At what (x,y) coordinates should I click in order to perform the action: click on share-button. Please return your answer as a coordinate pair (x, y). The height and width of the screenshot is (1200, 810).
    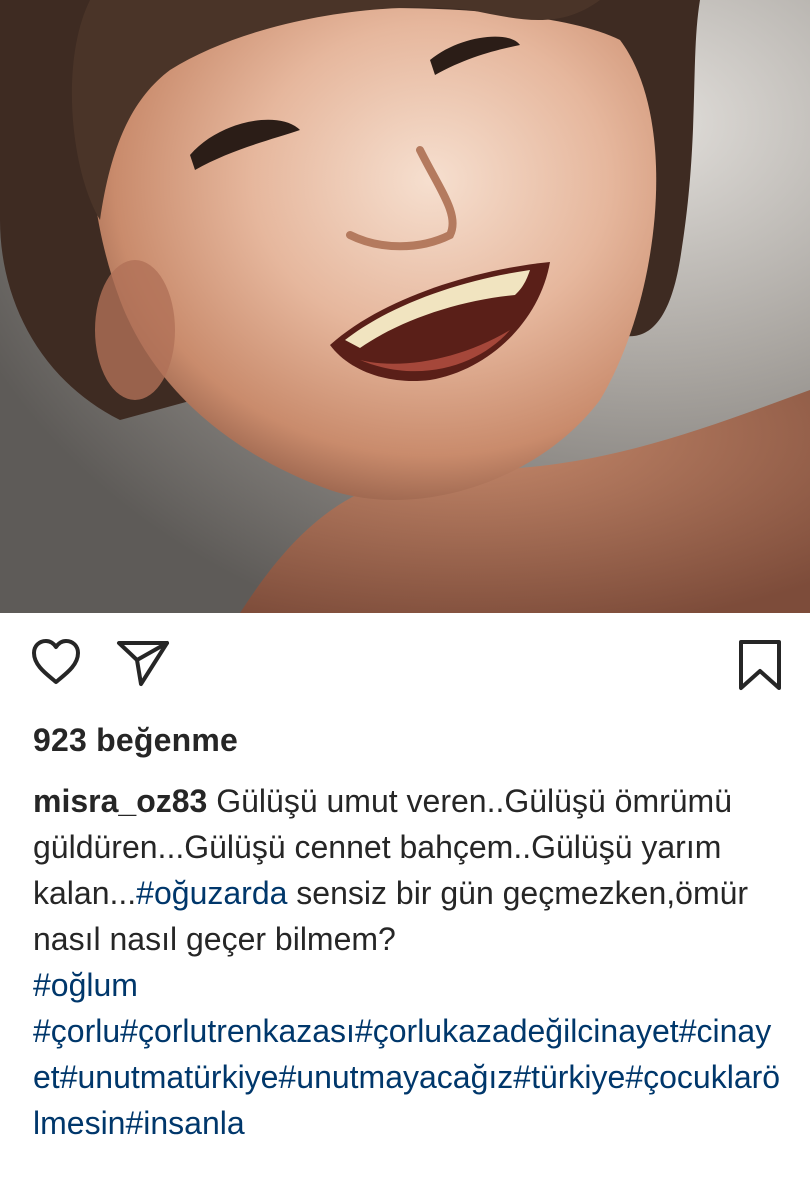
    Looking at the image, I should click on (143, 665).